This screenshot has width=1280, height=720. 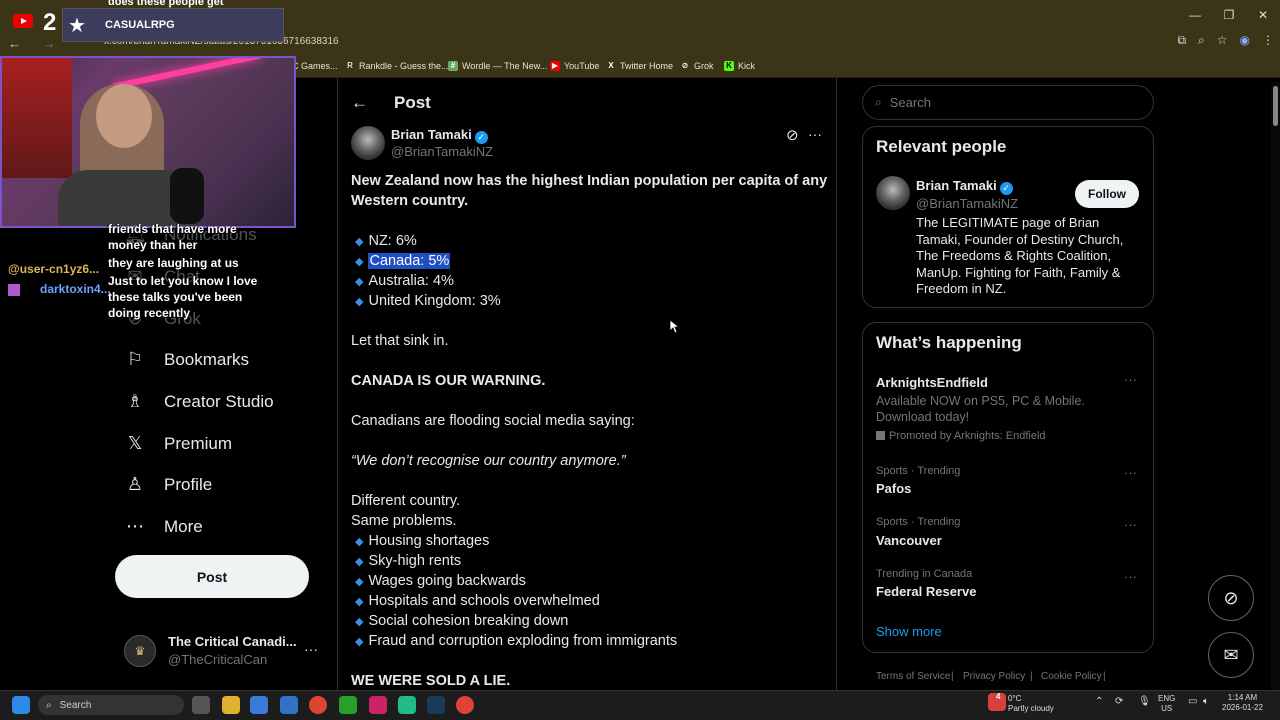 I want to click on lang-label: ENG, so click(x=1167, y=698).